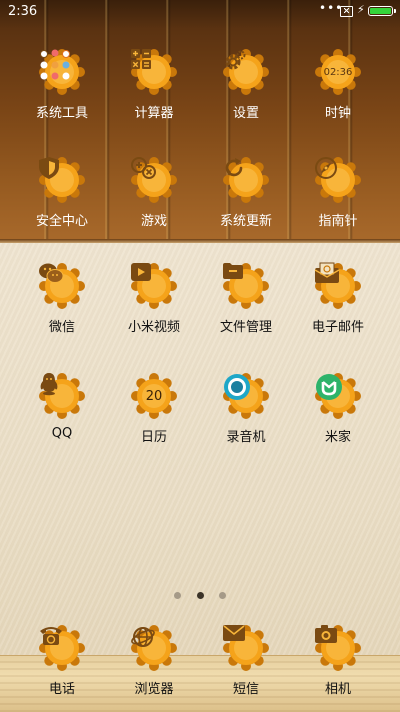 The height and width of the screenshot is (712, 400). I want to click on app-label: 文件管理, so click(245, 327).